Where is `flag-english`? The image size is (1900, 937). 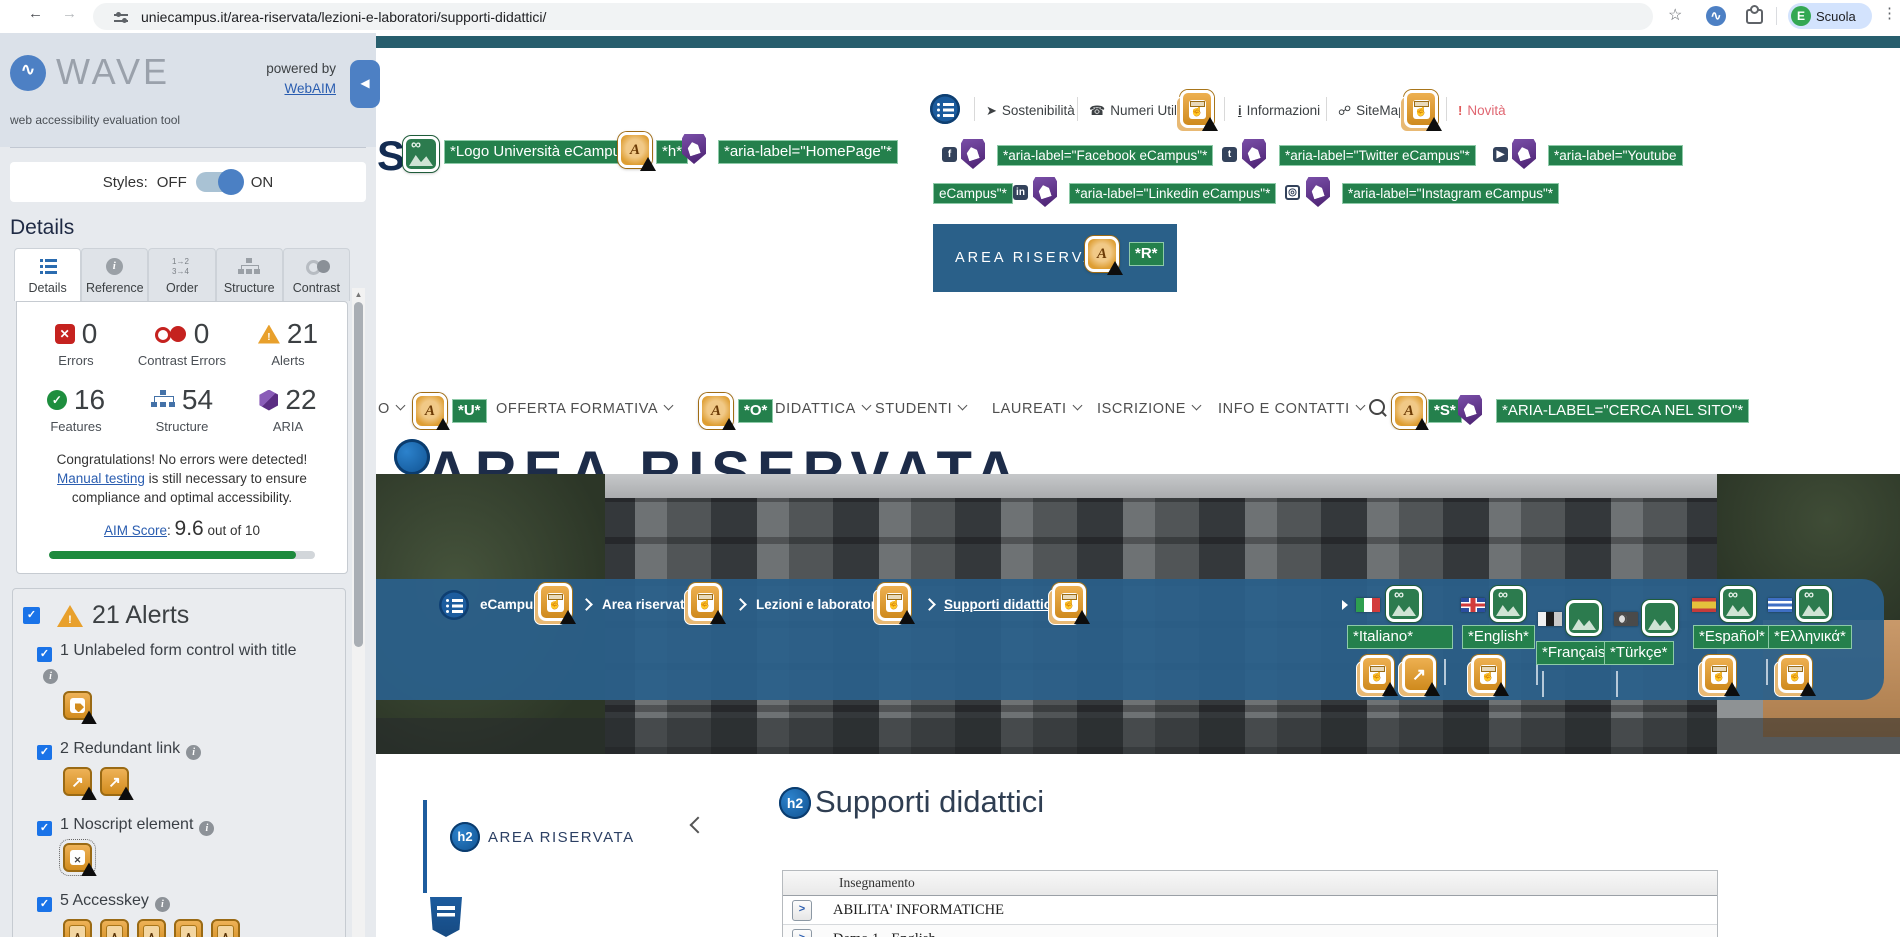 flag-english is located at coordinates (1473, 605).